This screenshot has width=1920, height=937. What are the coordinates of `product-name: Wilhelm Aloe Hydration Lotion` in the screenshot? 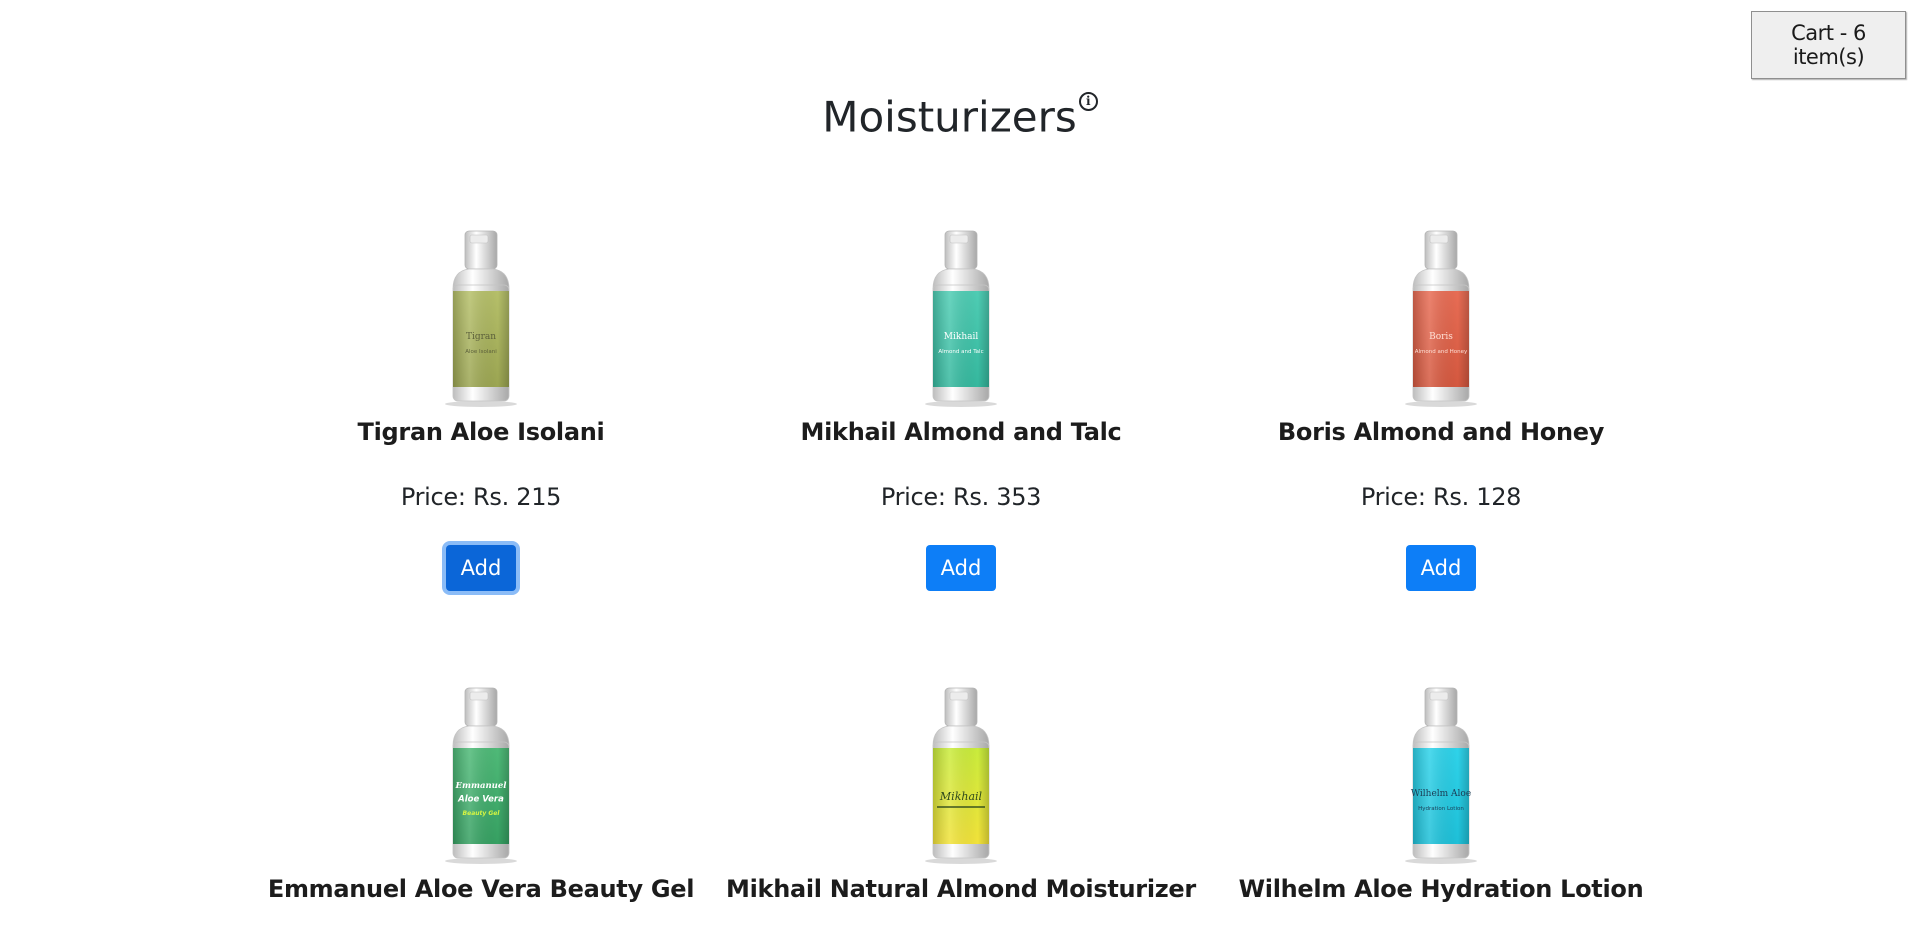 It's located at (1441, 889).